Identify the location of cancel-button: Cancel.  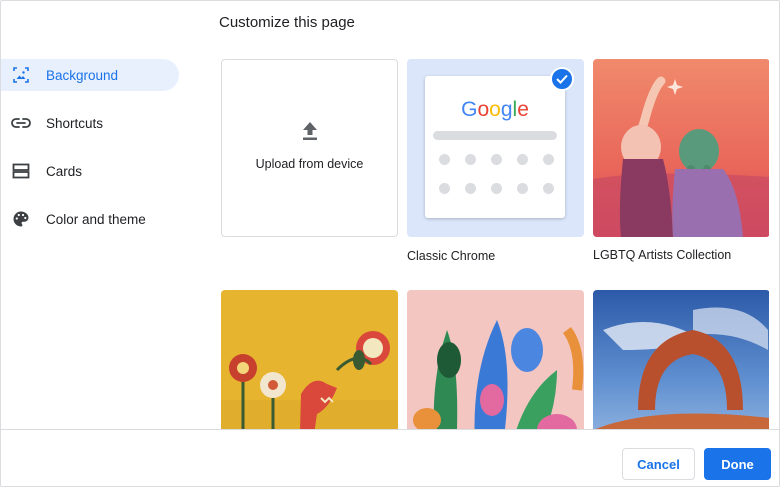
(658, 464).